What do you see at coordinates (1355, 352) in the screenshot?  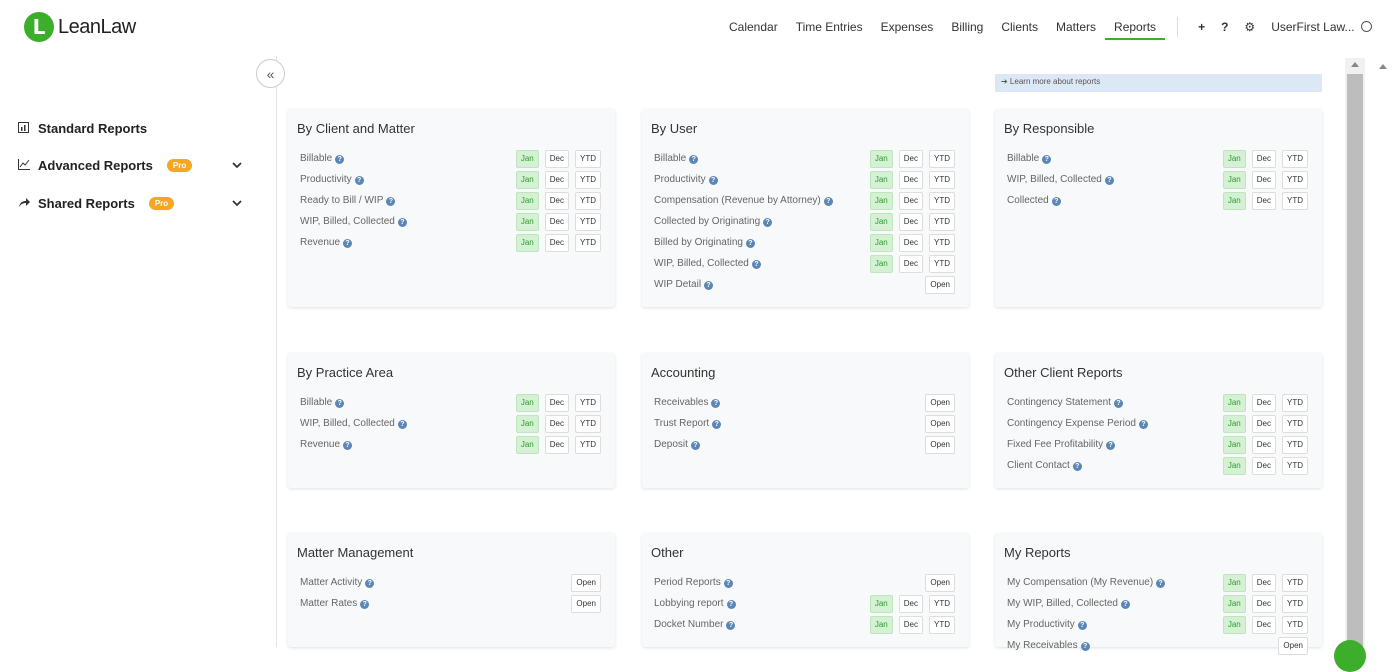 I see `scrollbar` at bounding box center [1355, 352].